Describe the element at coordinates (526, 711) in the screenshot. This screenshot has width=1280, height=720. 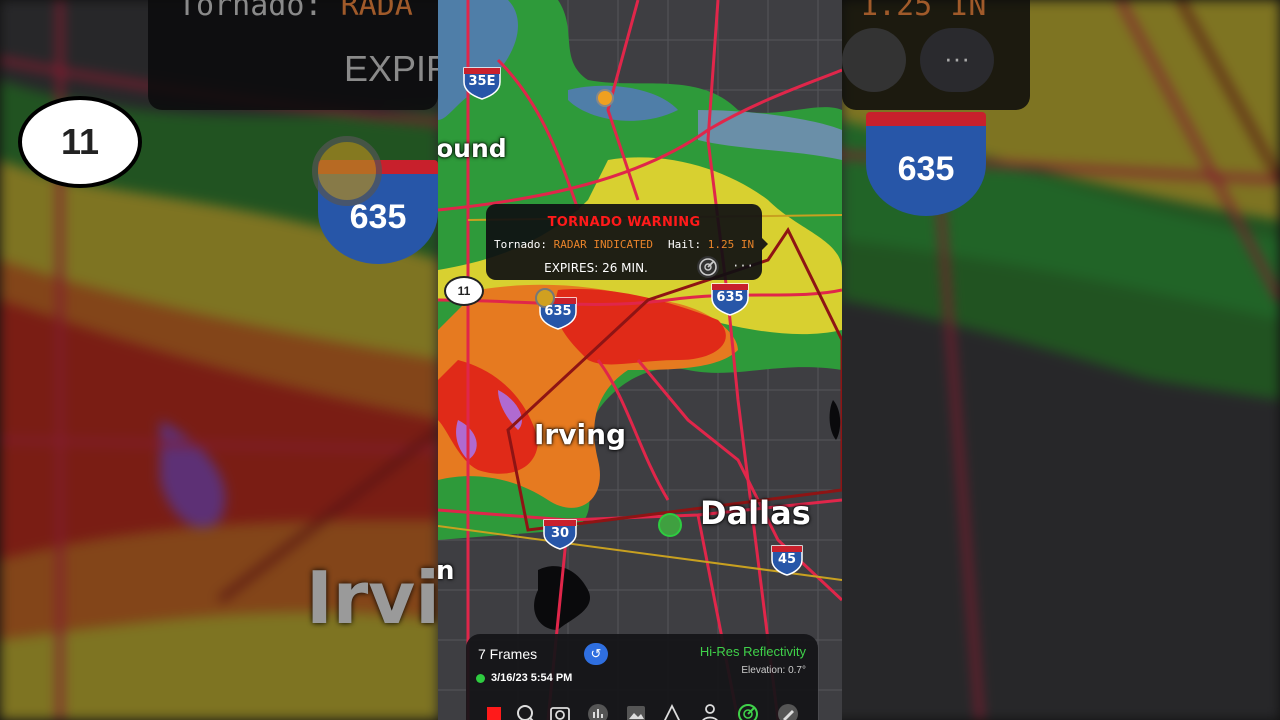
I see `search-icon` at that location.